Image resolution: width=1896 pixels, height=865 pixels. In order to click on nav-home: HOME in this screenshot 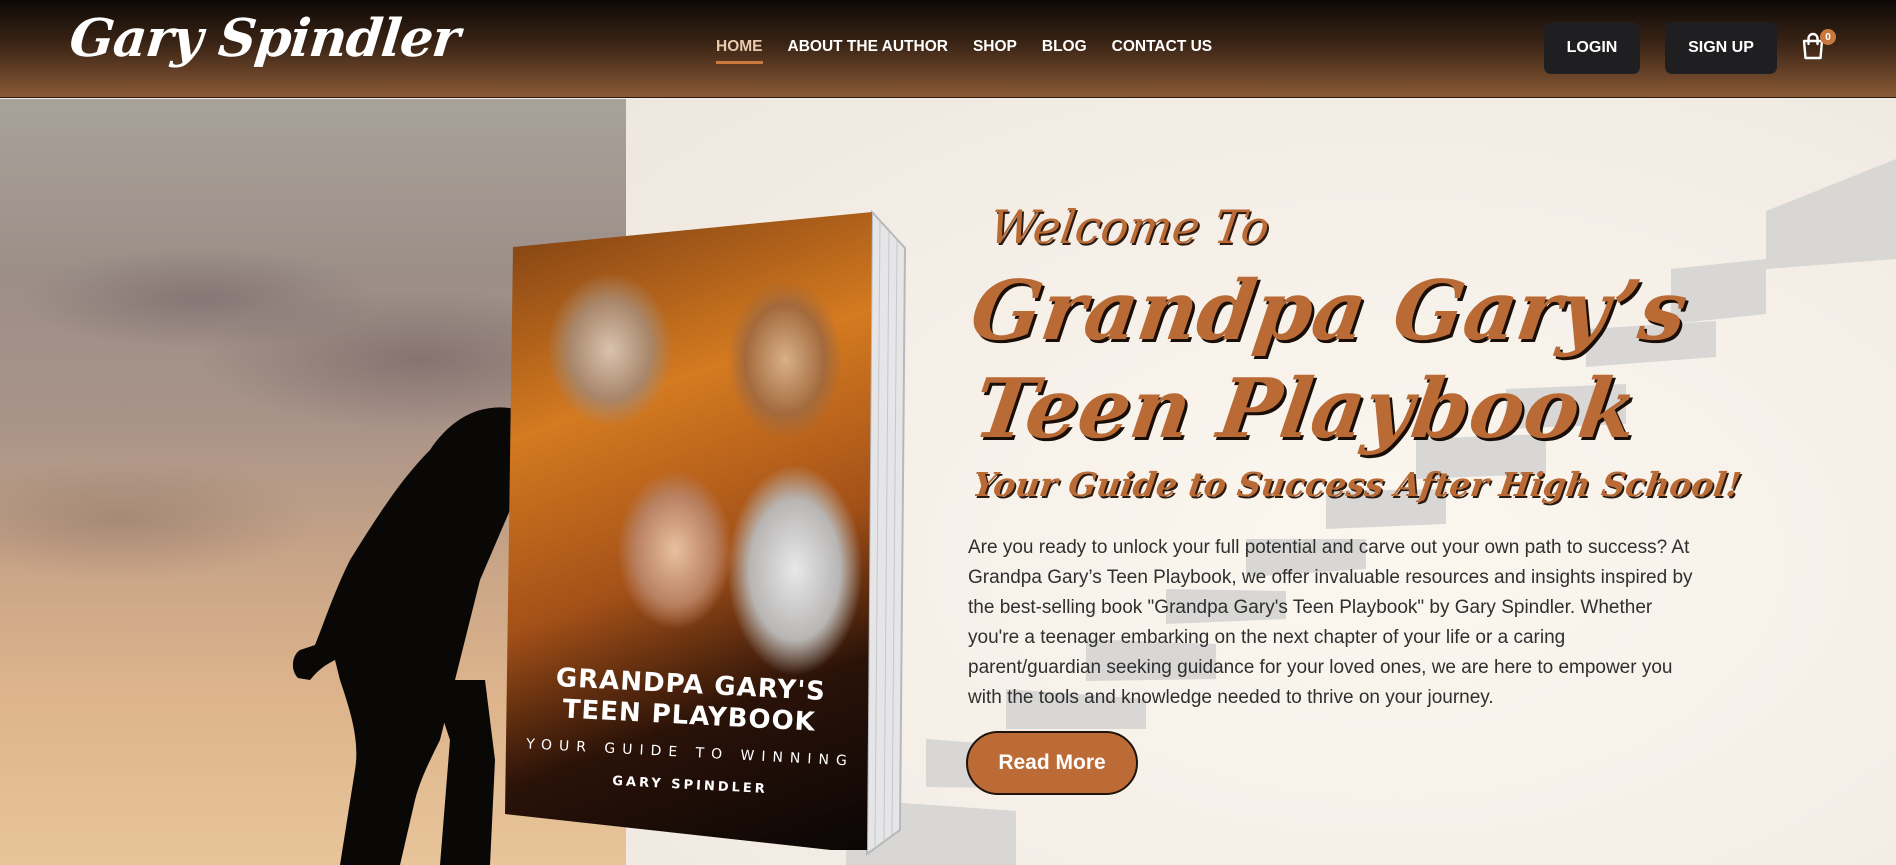, I will do `click(739, 51)`.